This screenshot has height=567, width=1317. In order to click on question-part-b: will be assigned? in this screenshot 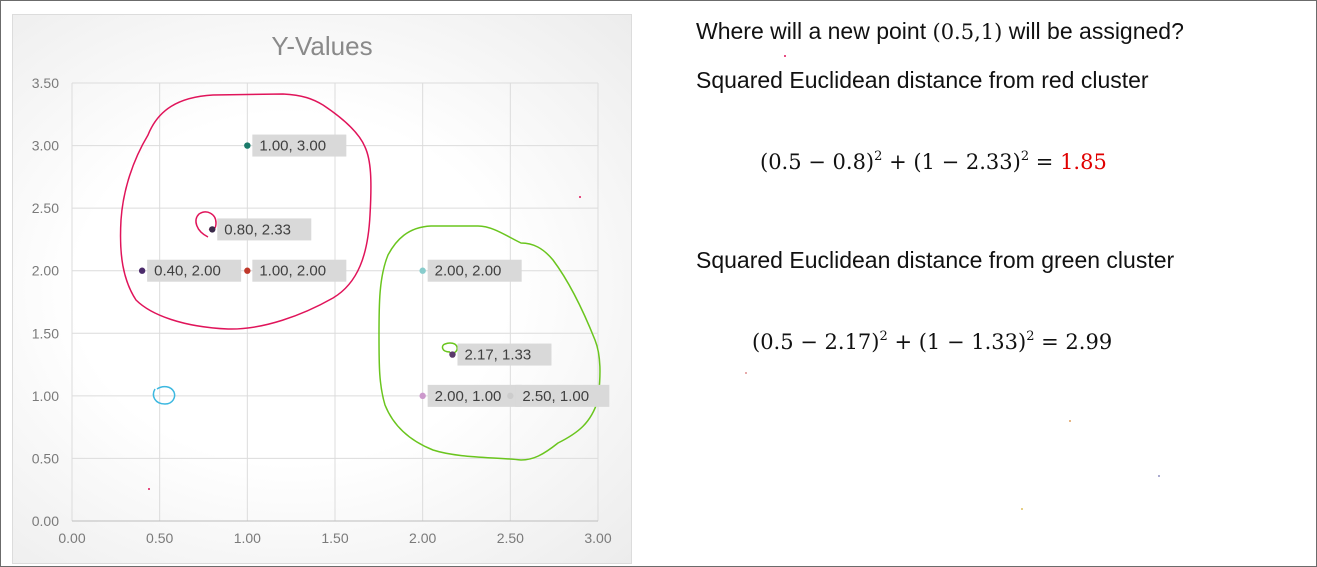, I will do `click(1093, 31)`.